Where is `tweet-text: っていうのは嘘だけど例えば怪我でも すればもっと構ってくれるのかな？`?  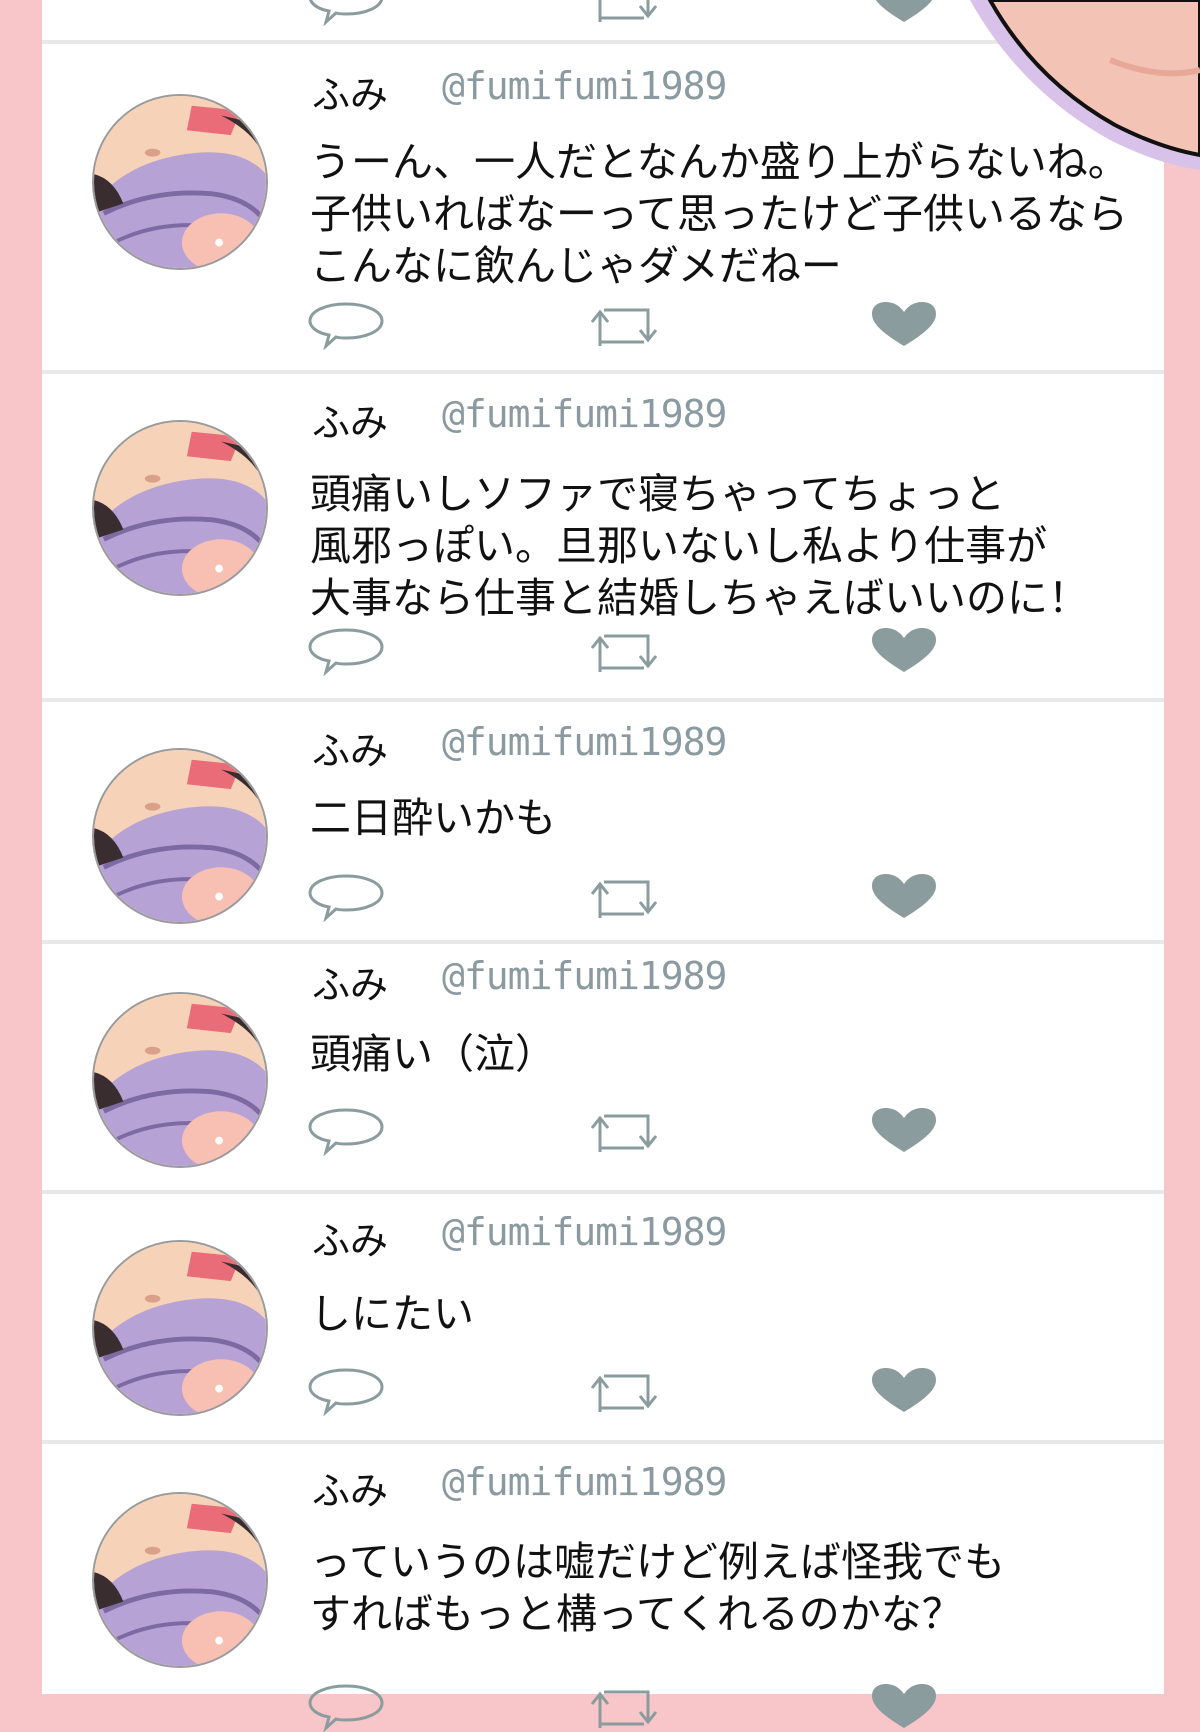
tweet-text: っていうのは嘘だけど例えば怪我でも すればもっと構ってくれるのかな？ is located at coordinates (657, 1588).